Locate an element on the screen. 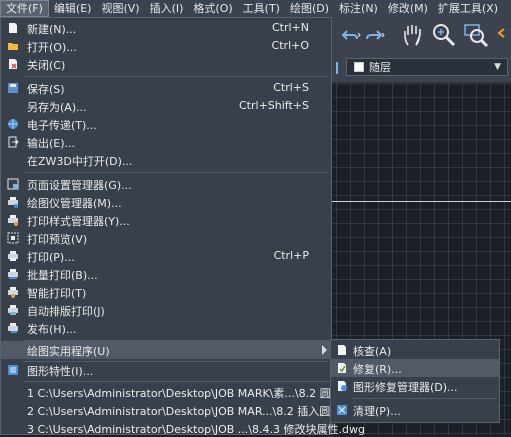 The height and width of the screenshot is (437, 511). chevron-down-icon: ▼ is located at coordinates (497, 67).